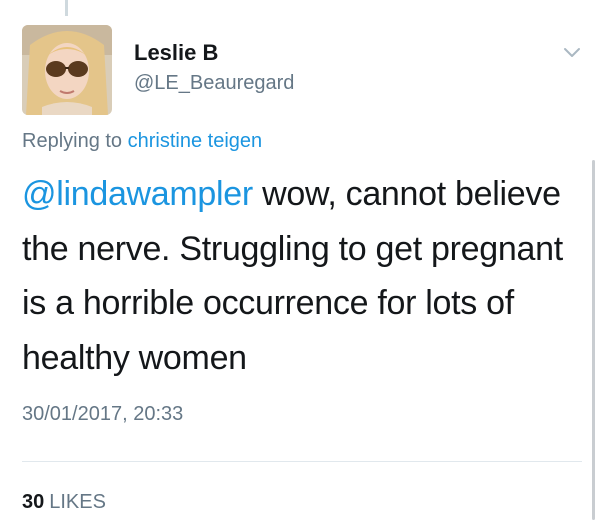  What do you see at coordinates (77, 502) in the screenshot?
I see `likes-label: LIKES` at bounding box center [77, 502].